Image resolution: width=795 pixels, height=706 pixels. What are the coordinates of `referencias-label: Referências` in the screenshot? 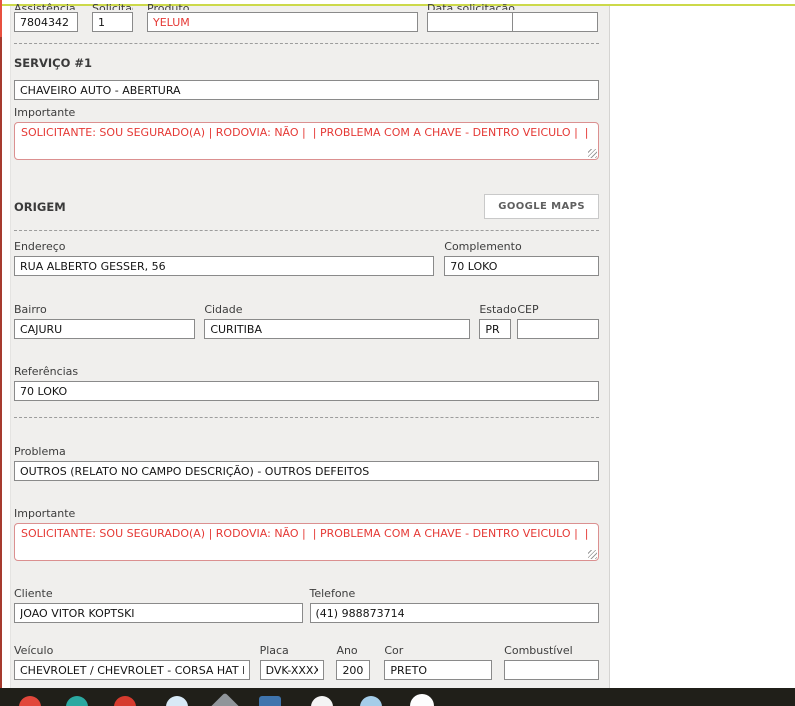 It's located at (46, 371).